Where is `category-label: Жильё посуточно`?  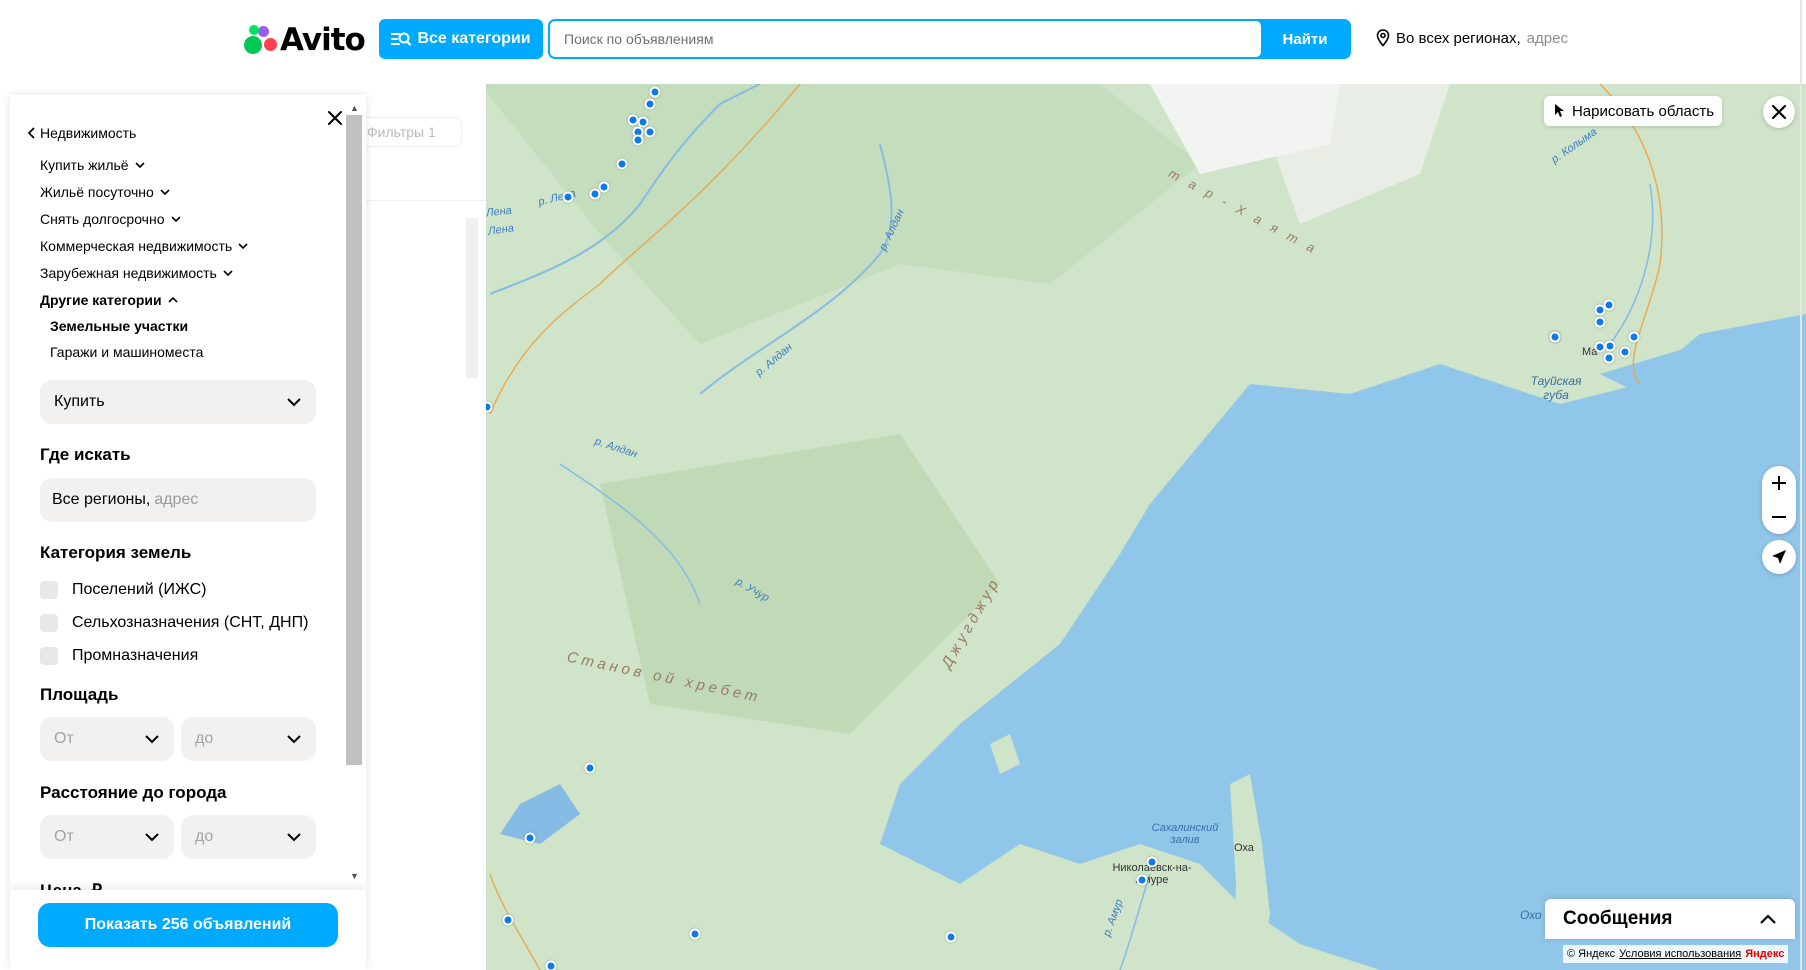 category-label: Жильё посуточно is located at coordinates (97, 191).